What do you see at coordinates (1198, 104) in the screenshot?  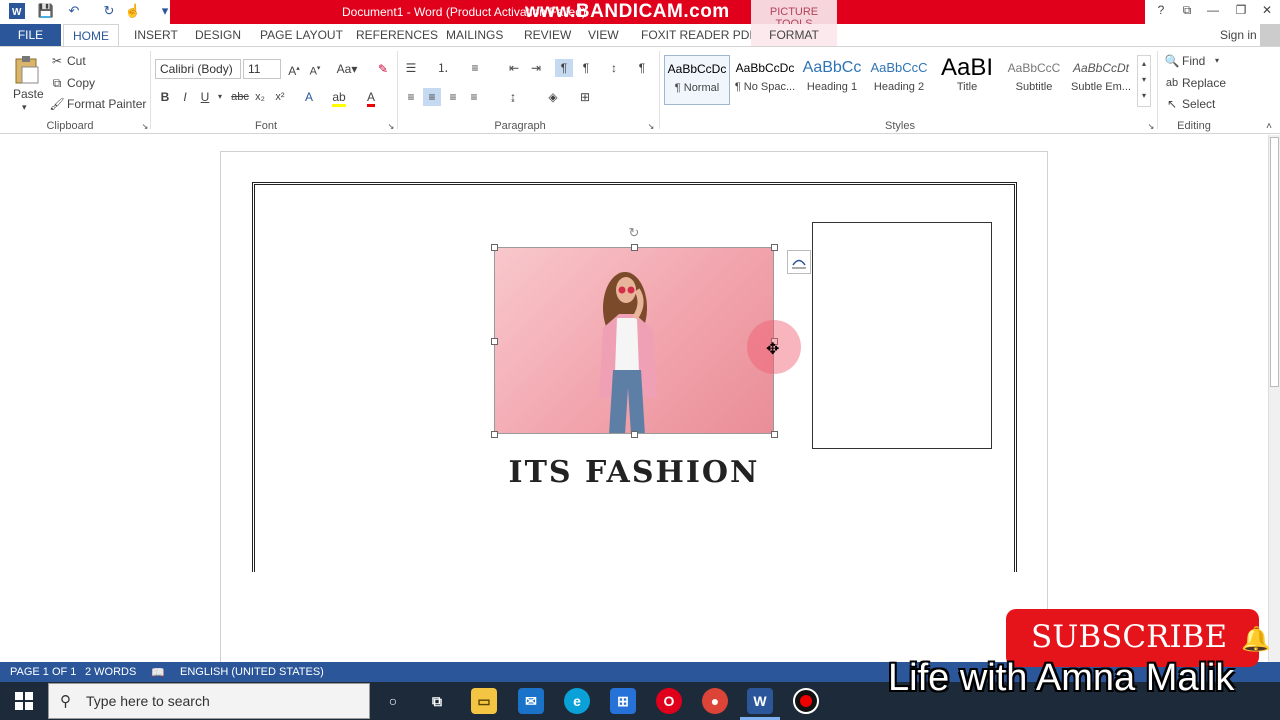 I see `select-button: Select` at bounding box center [1198, 104].